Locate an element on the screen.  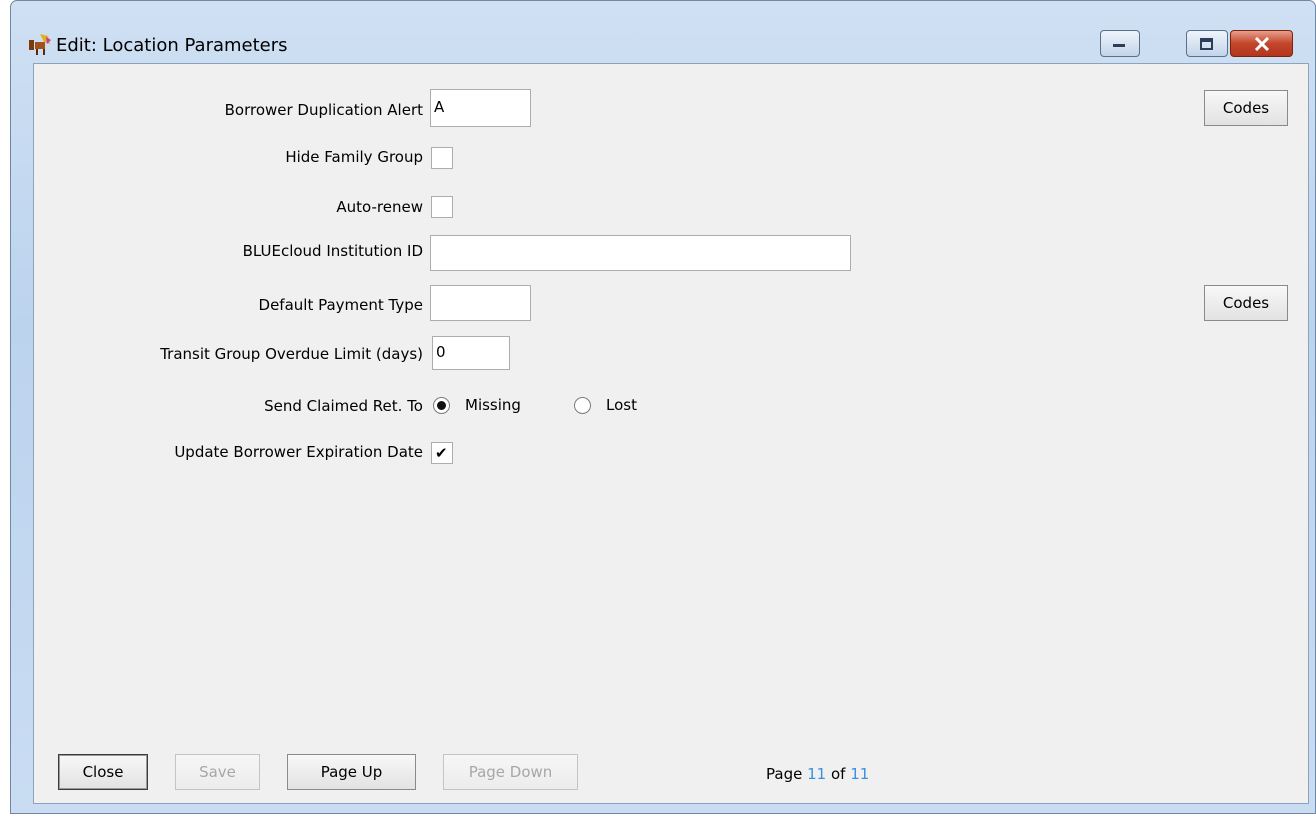
maximize-button is located at coordinates (1207, 43).